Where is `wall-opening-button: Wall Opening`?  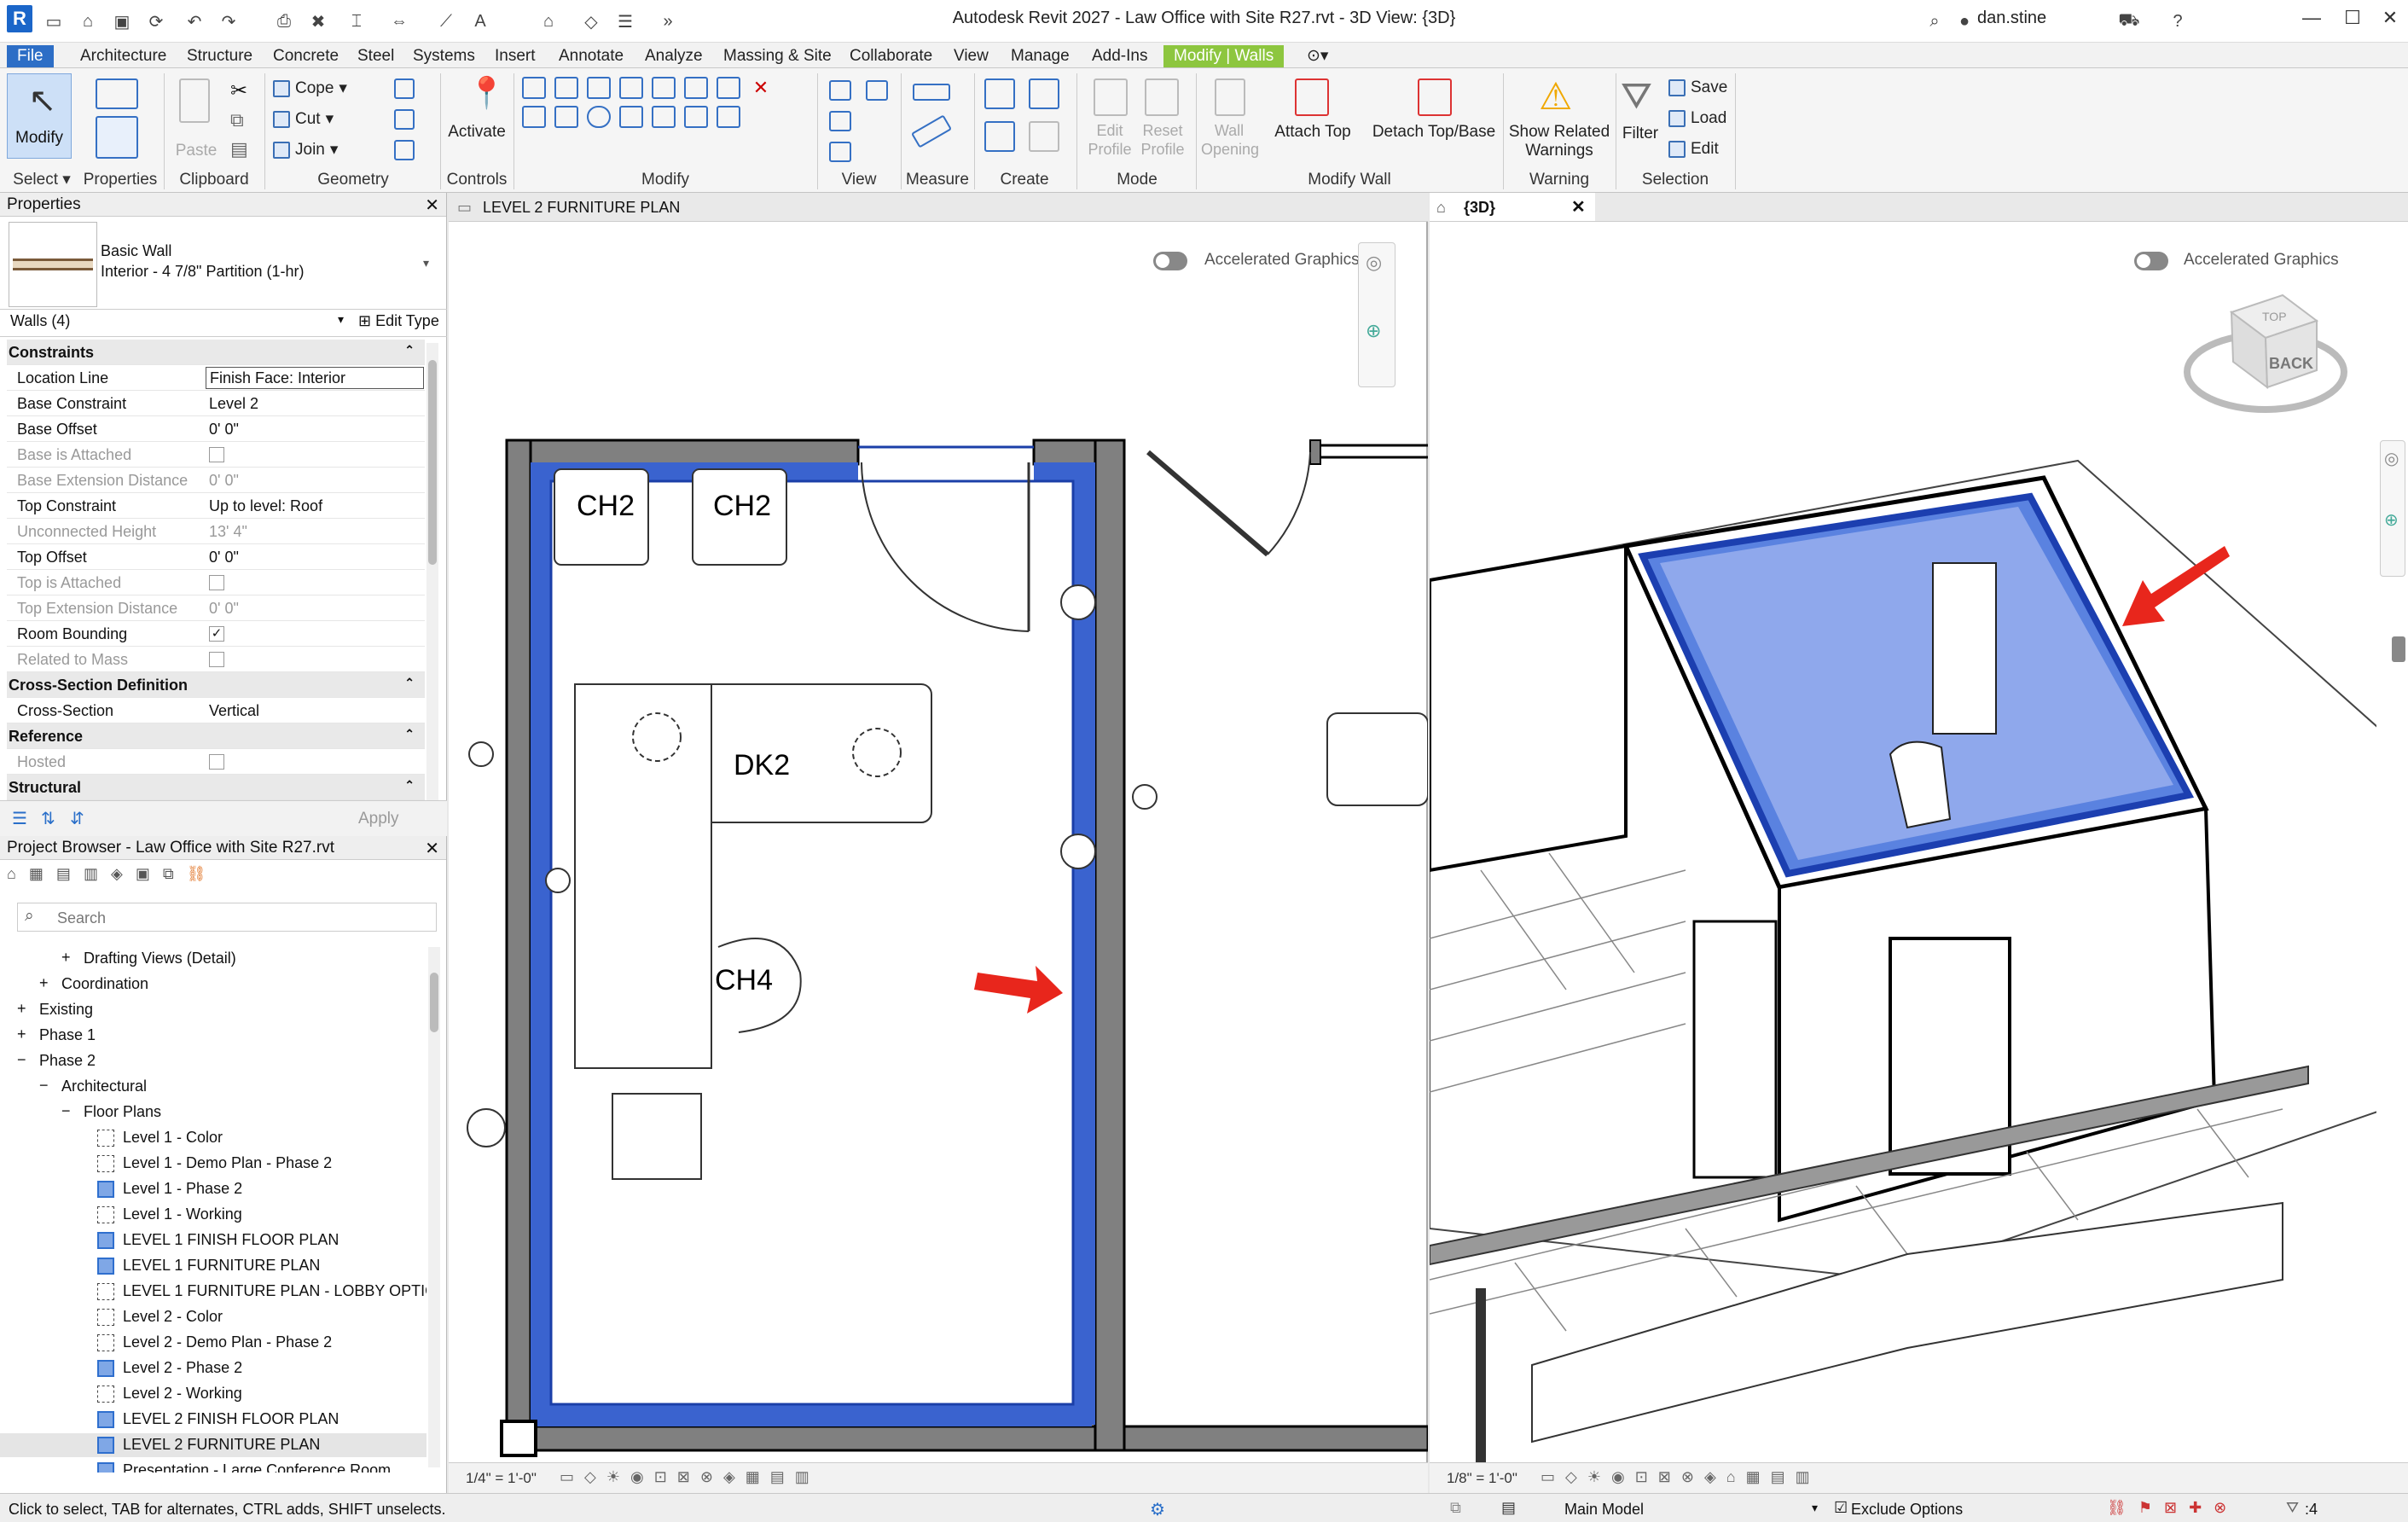 wall-opening-button: Wall Opening is located at coordinates (1230, 140).